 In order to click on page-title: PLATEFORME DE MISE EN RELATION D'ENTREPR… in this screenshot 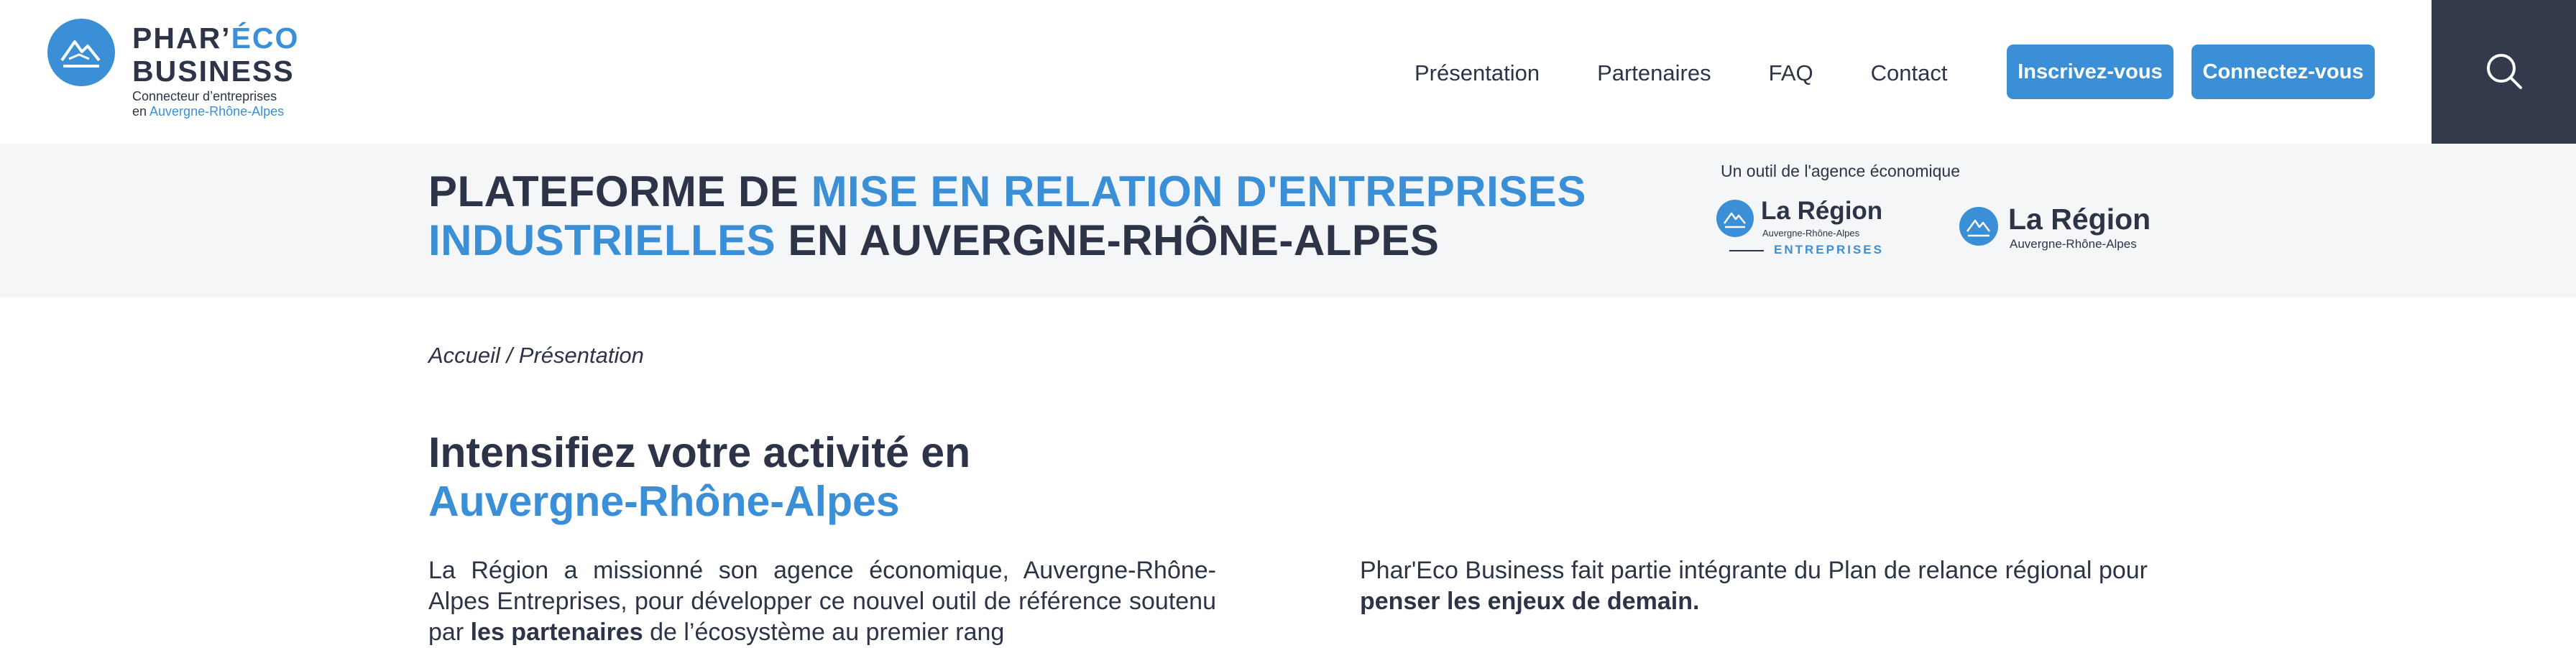, I will do `click(1007, 215)`.